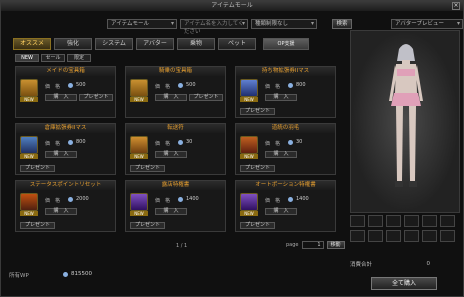 Image resolution: width=464 pixels, height=297 pixels. Describe the element at coordinates (175, 128) in the screenshot. I see `item-name: 転送符` at that location.